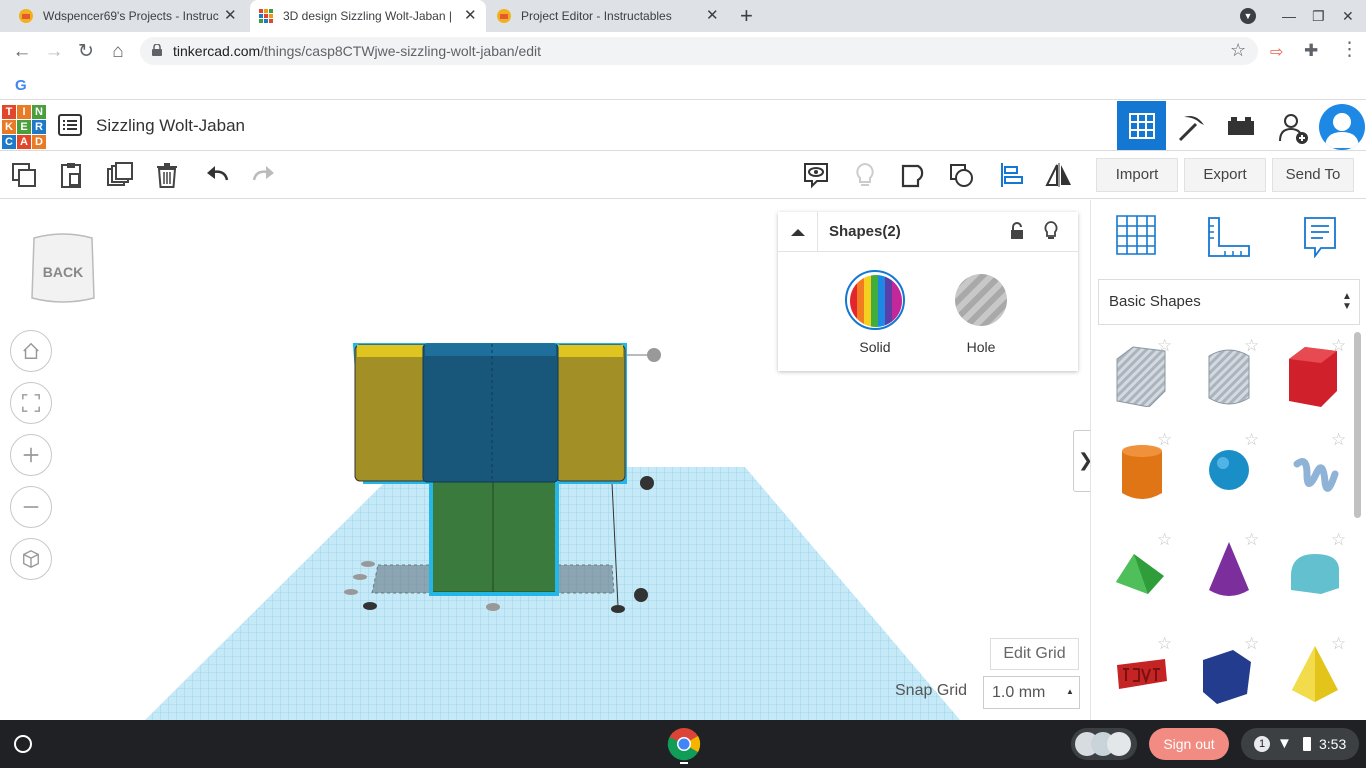 The width and height of the screenshot is (1366, 768). What do you see at coordinates (1315, 574) in the screenshot?
I see `shape-item-round-roof` at bounding box center [1315, 574].